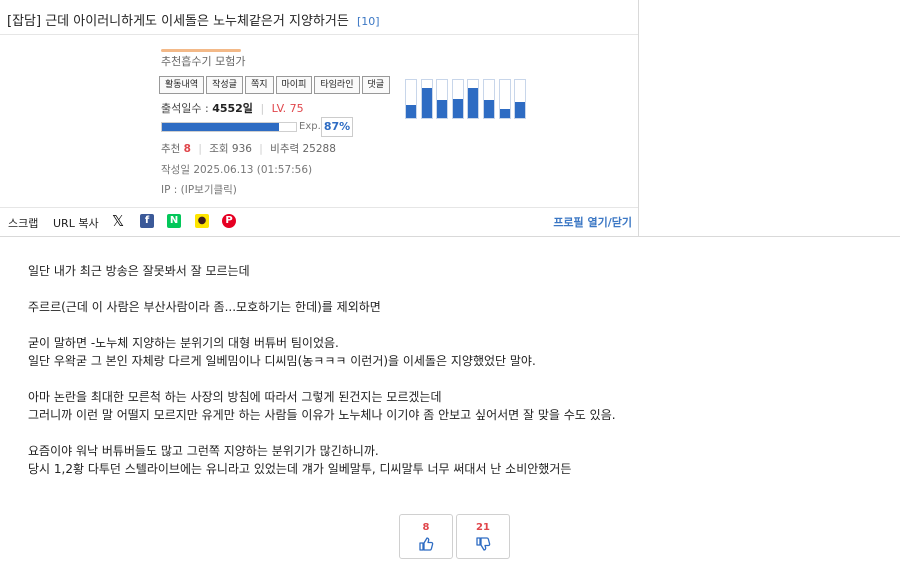 The image size is (900, 566). I want to click on written-date: 작성일 2025.06.13 (01:57:56), so click(237, 170).